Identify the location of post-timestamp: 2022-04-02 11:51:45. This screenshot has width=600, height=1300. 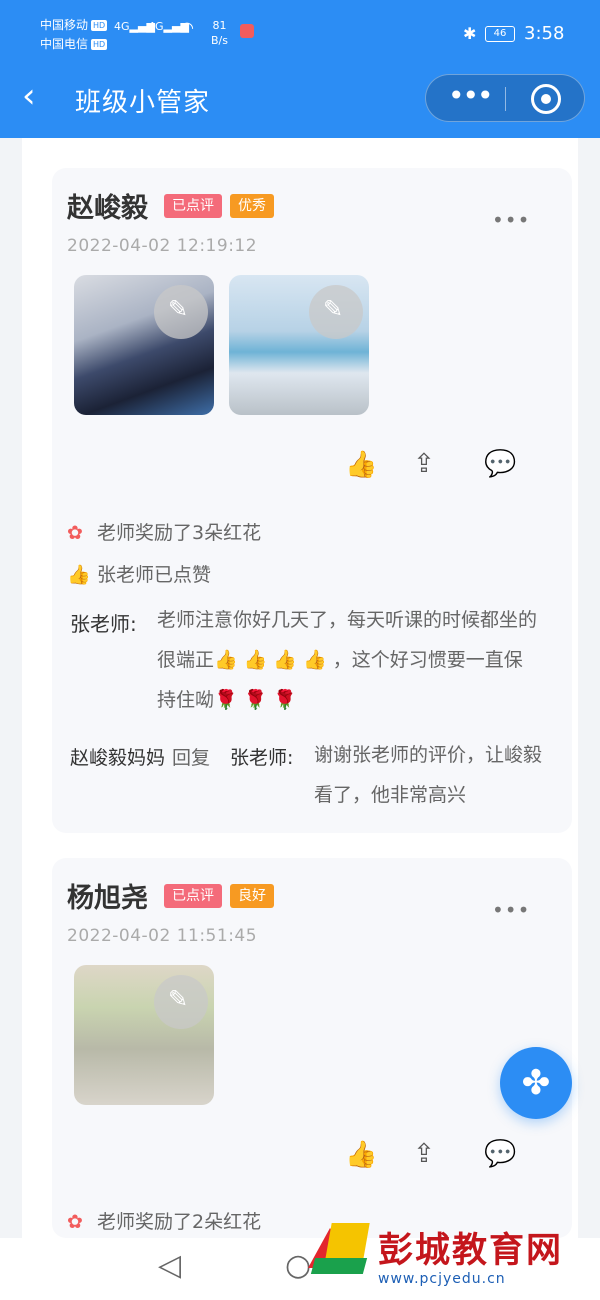
(162, 936).